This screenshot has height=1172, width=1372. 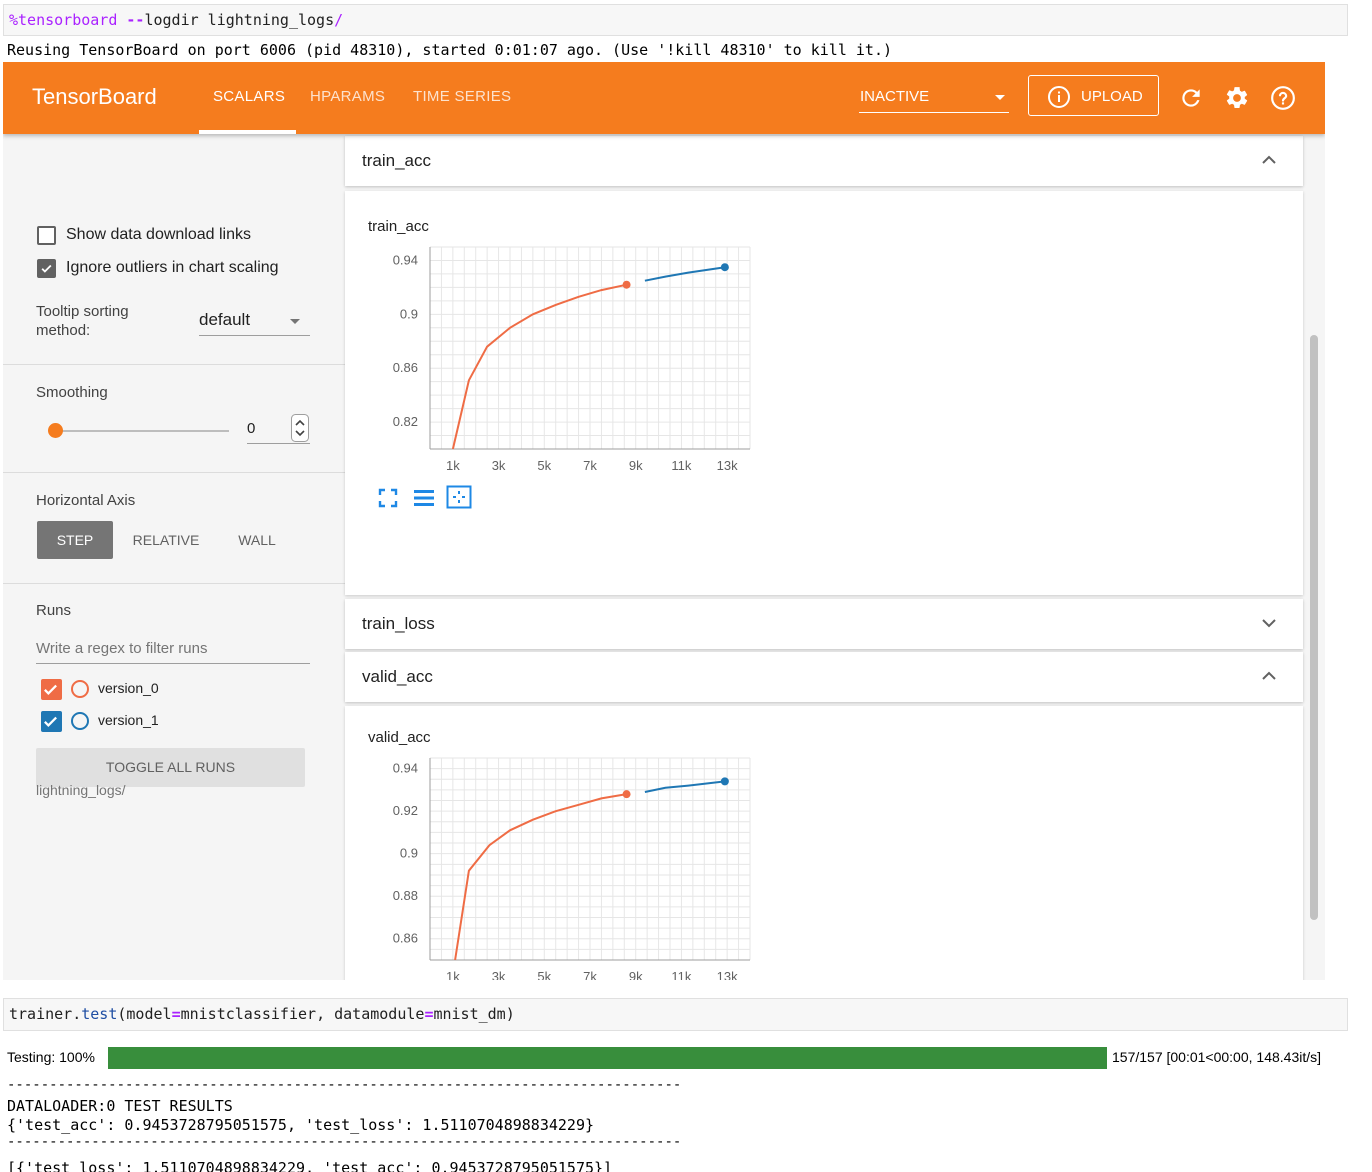 I want to click on tooltip-sorting-value: default, so click(x=225, y=319).